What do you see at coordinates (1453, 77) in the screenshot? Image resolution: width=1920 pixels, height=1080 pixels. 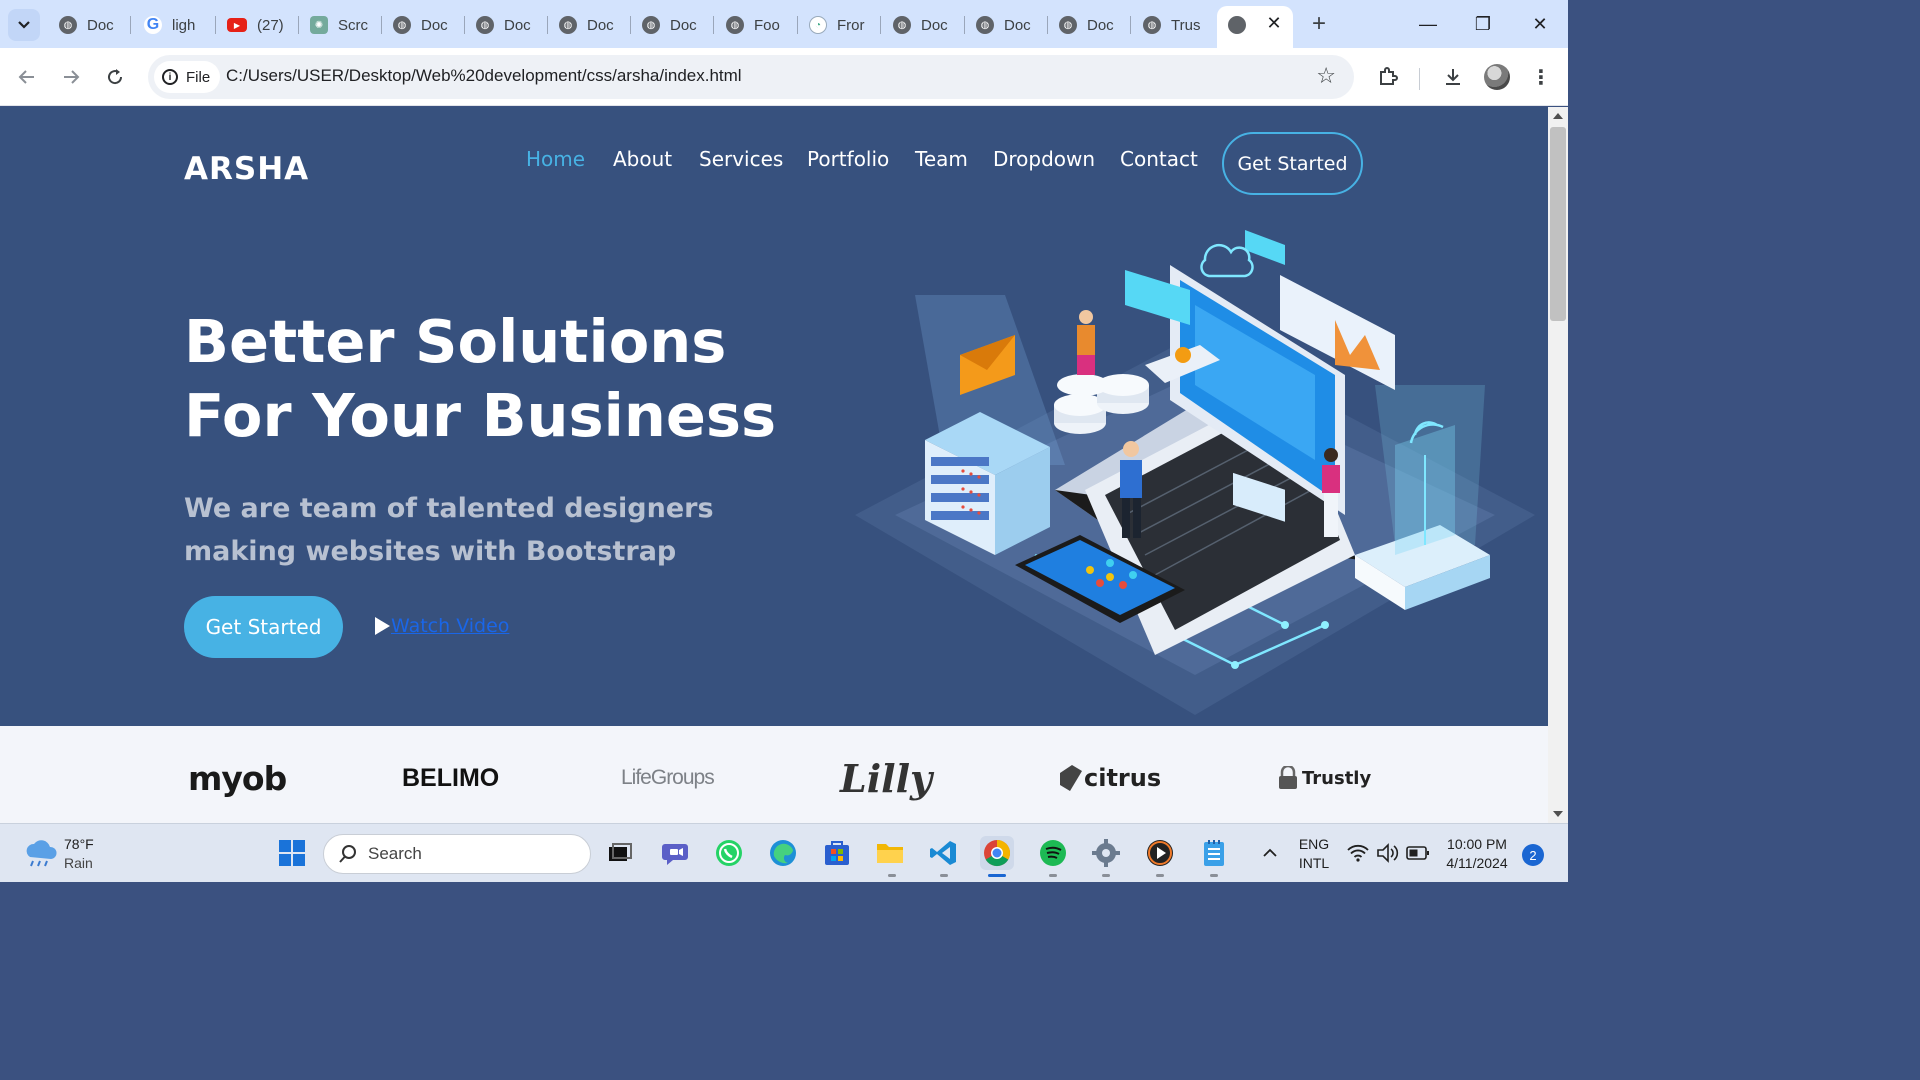 I see `download-icon` at bounding box center [1453, 77].